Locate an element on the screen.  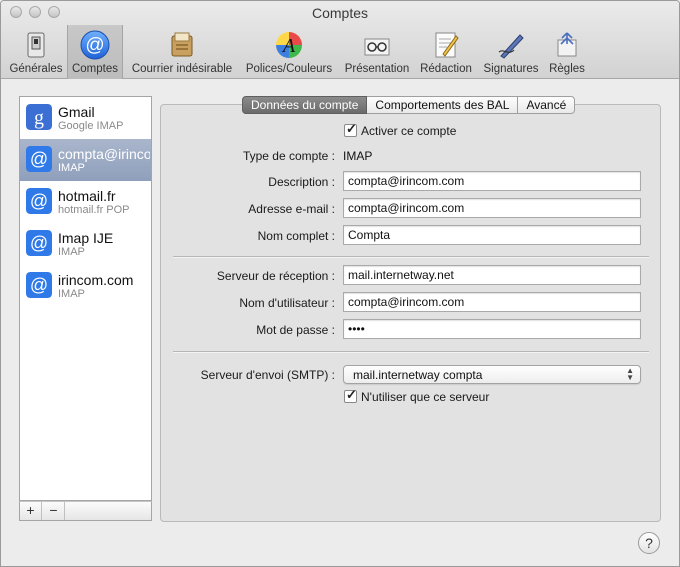
toolbar-redaction: Rédaction is located at coordinates (446, 52).